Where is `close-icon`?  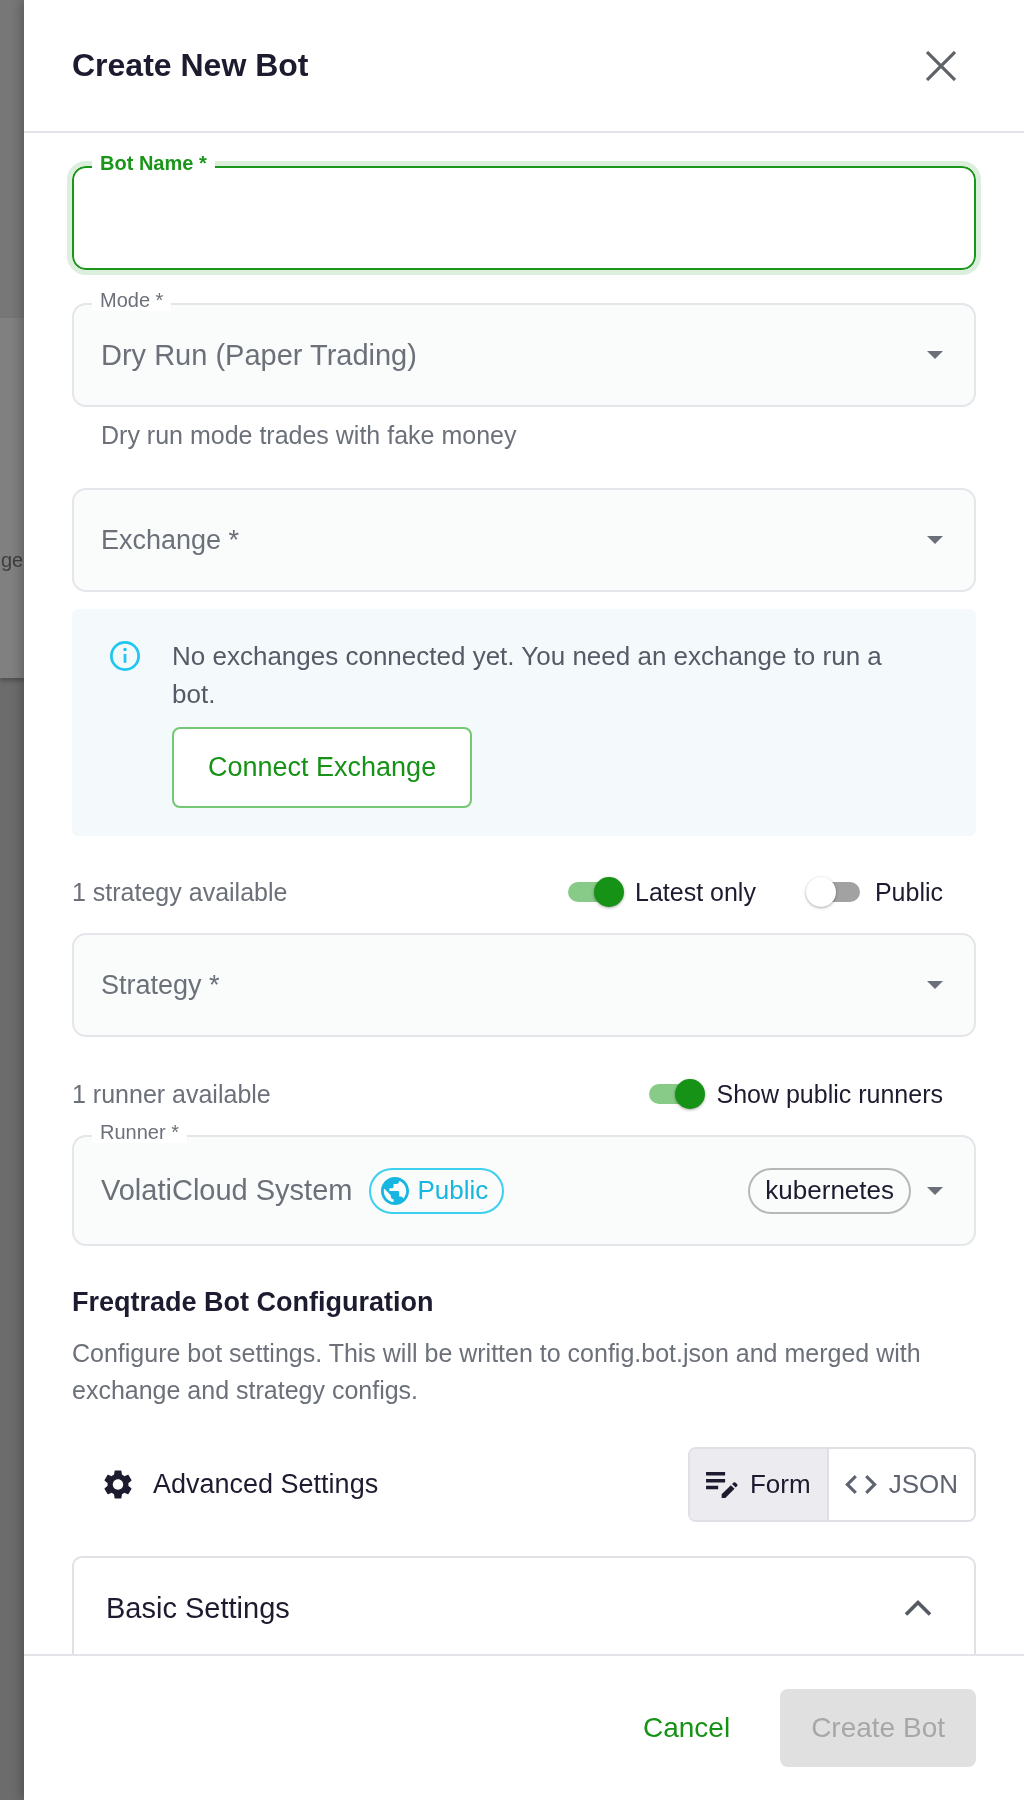
close-icon is located at coordinates (941, 65).